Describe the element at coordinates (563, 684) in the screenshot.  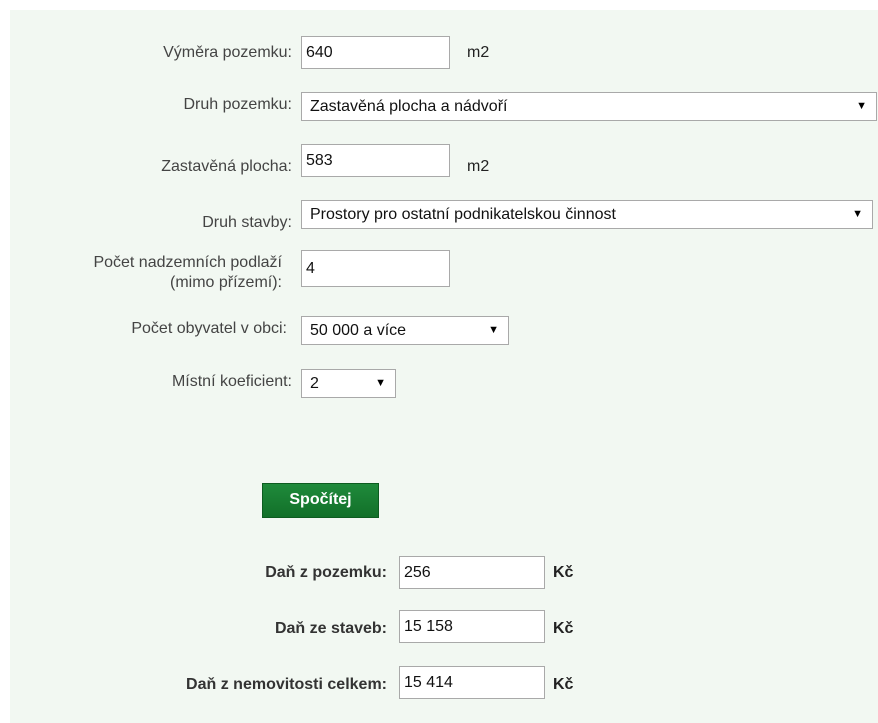
I see `dan-celkem-unit: Kč` at that location.